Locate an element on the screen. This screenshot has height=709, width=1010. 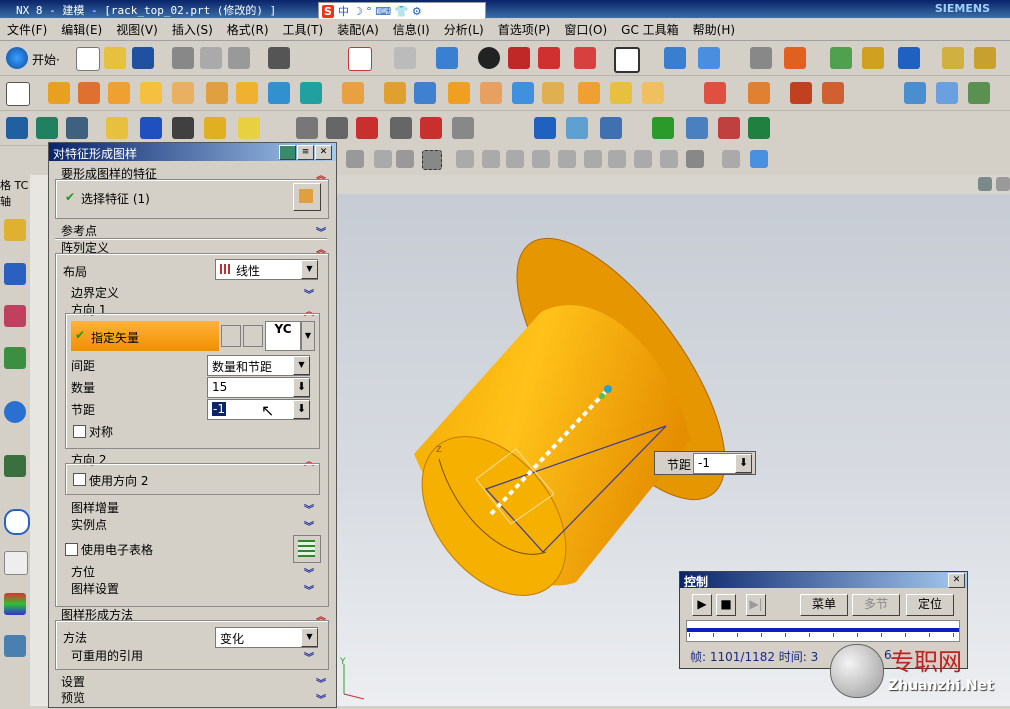
expand-orientation-icon: ︾ is located at coordinates (309, 572).